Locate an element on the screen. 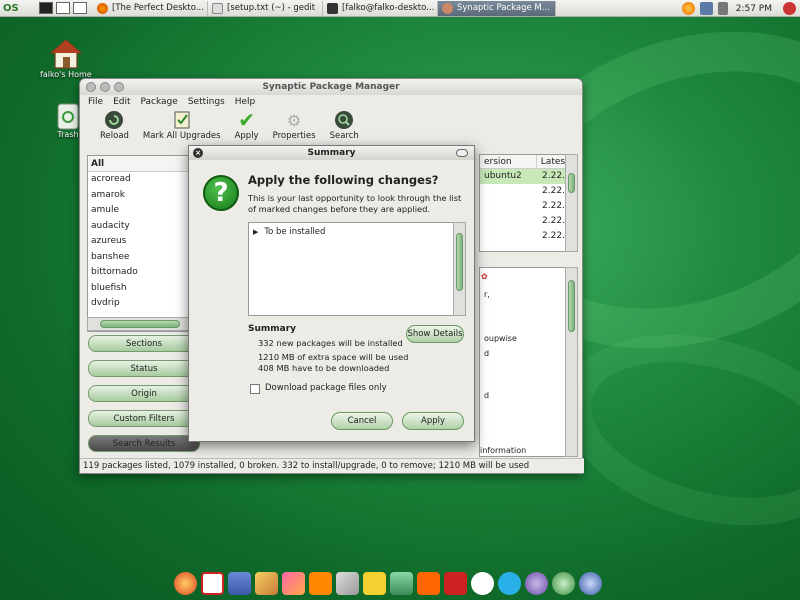 The image size is (800, 600). rss-icon is located at coordinates (320, 583).